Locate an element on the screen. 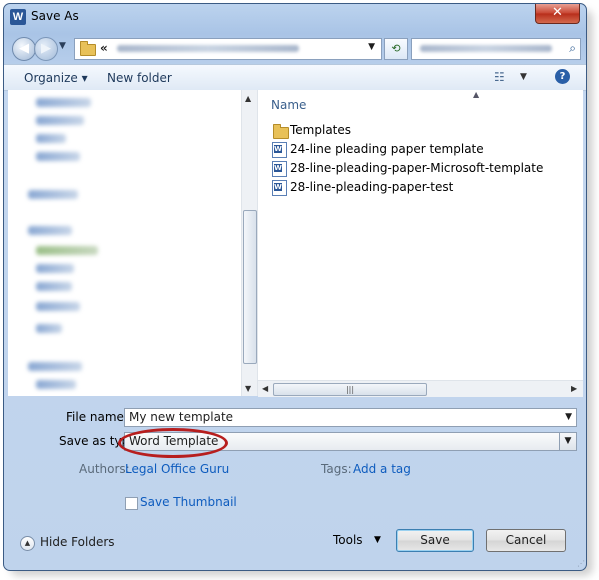 This screenshot has height=580, width=599. tools-dropdown-icon: ▼ is located at coordinates (377, 540).